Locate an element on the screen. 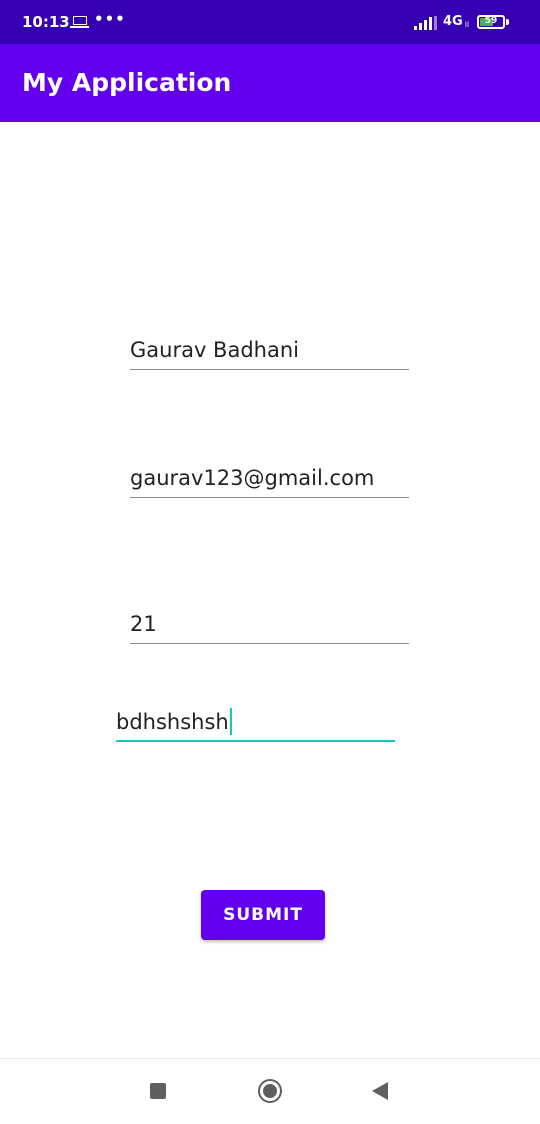  focused-field-value: bdhshshsh is located at coordinates (172, 722).